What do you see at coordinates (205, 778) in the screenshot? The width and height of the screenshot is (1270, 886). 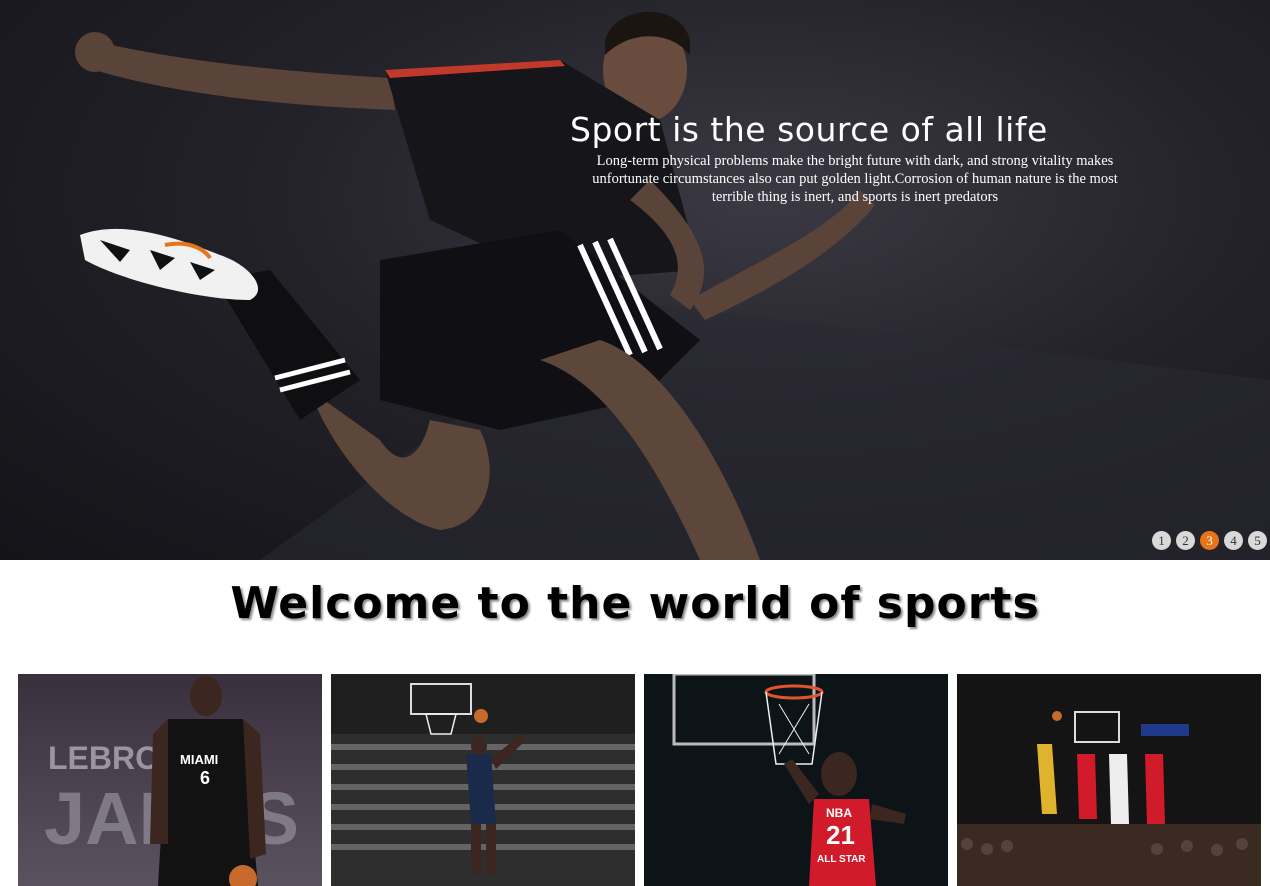 I see `lebron-jersey-number: 6` at bounding box center [205, 778].